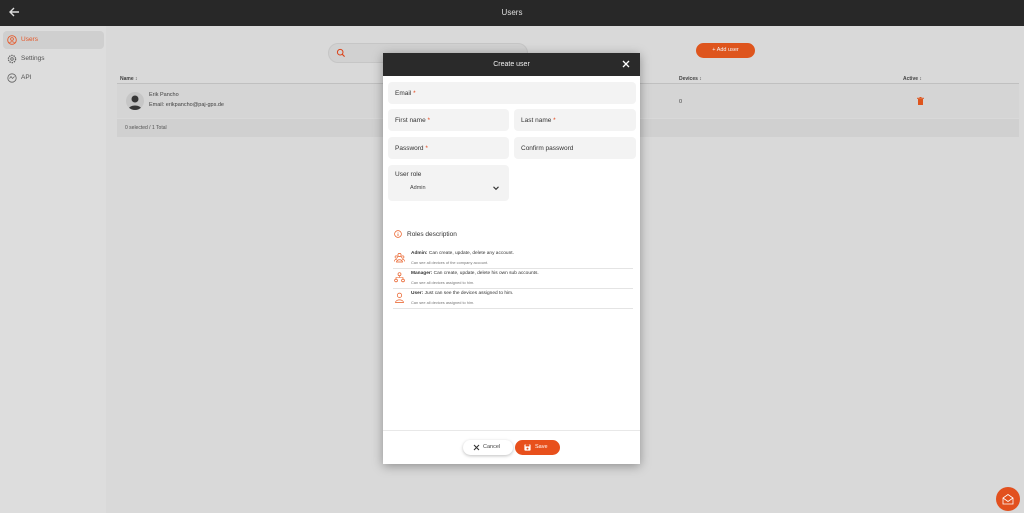 The width and height of the screenshot is (1024, 513). Describe the element at coordinates (417, 293) in the screenshot. I see `role-user-name: User:` at that location.